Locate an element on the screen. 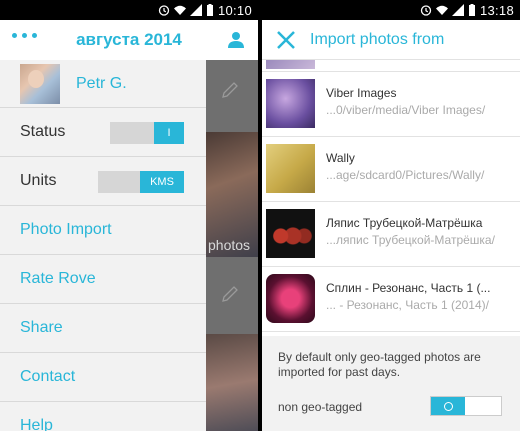  profile-name: Petr G. is located at coordinates (101, 83).